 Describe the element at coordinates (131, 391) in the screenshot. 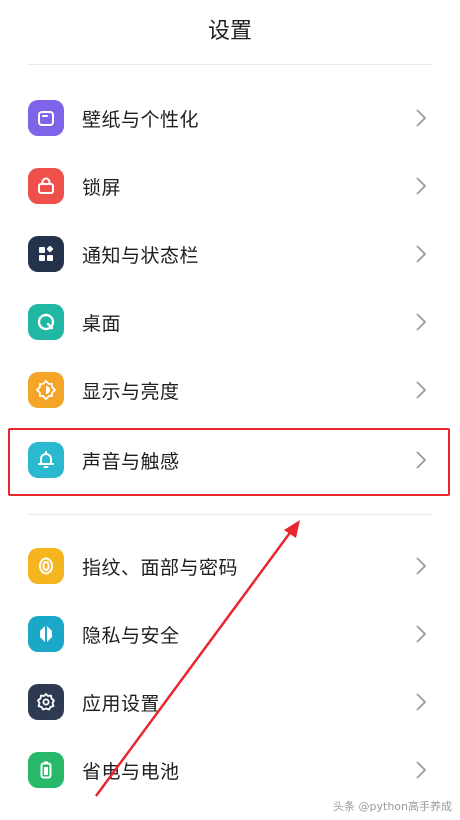

I see `settings-item-label: 显示与亮度` at that location.